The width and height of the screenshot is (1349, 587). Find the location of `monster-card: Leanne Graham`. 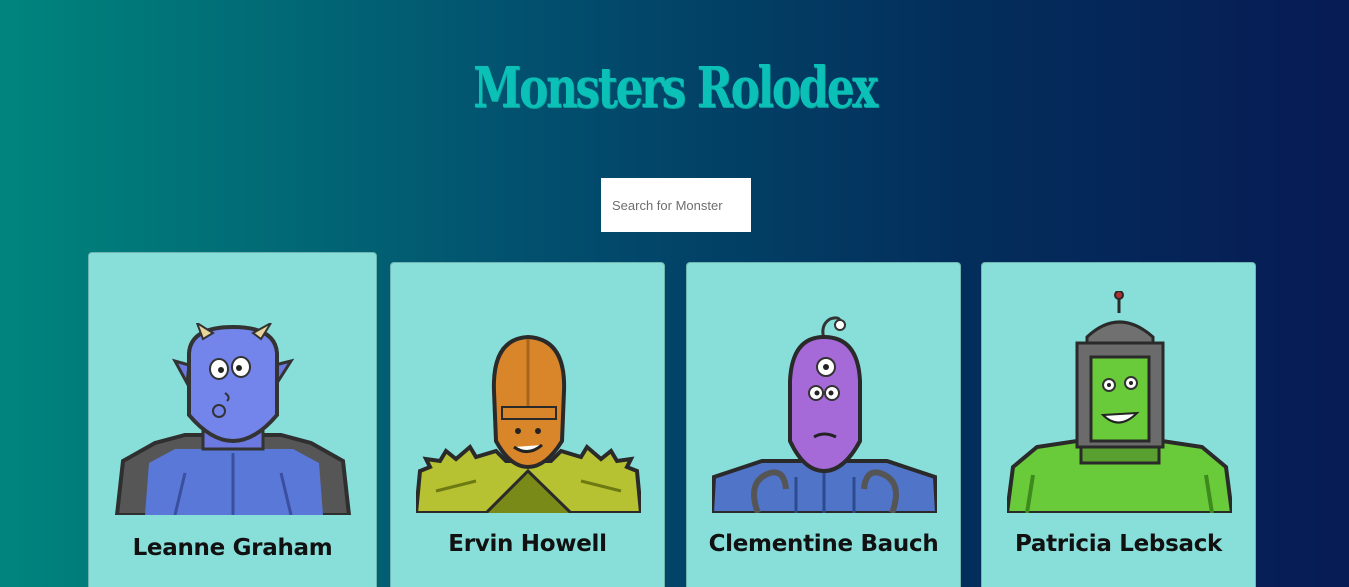

monster-card: Leanne Graham is located at coordinates (232, 419).